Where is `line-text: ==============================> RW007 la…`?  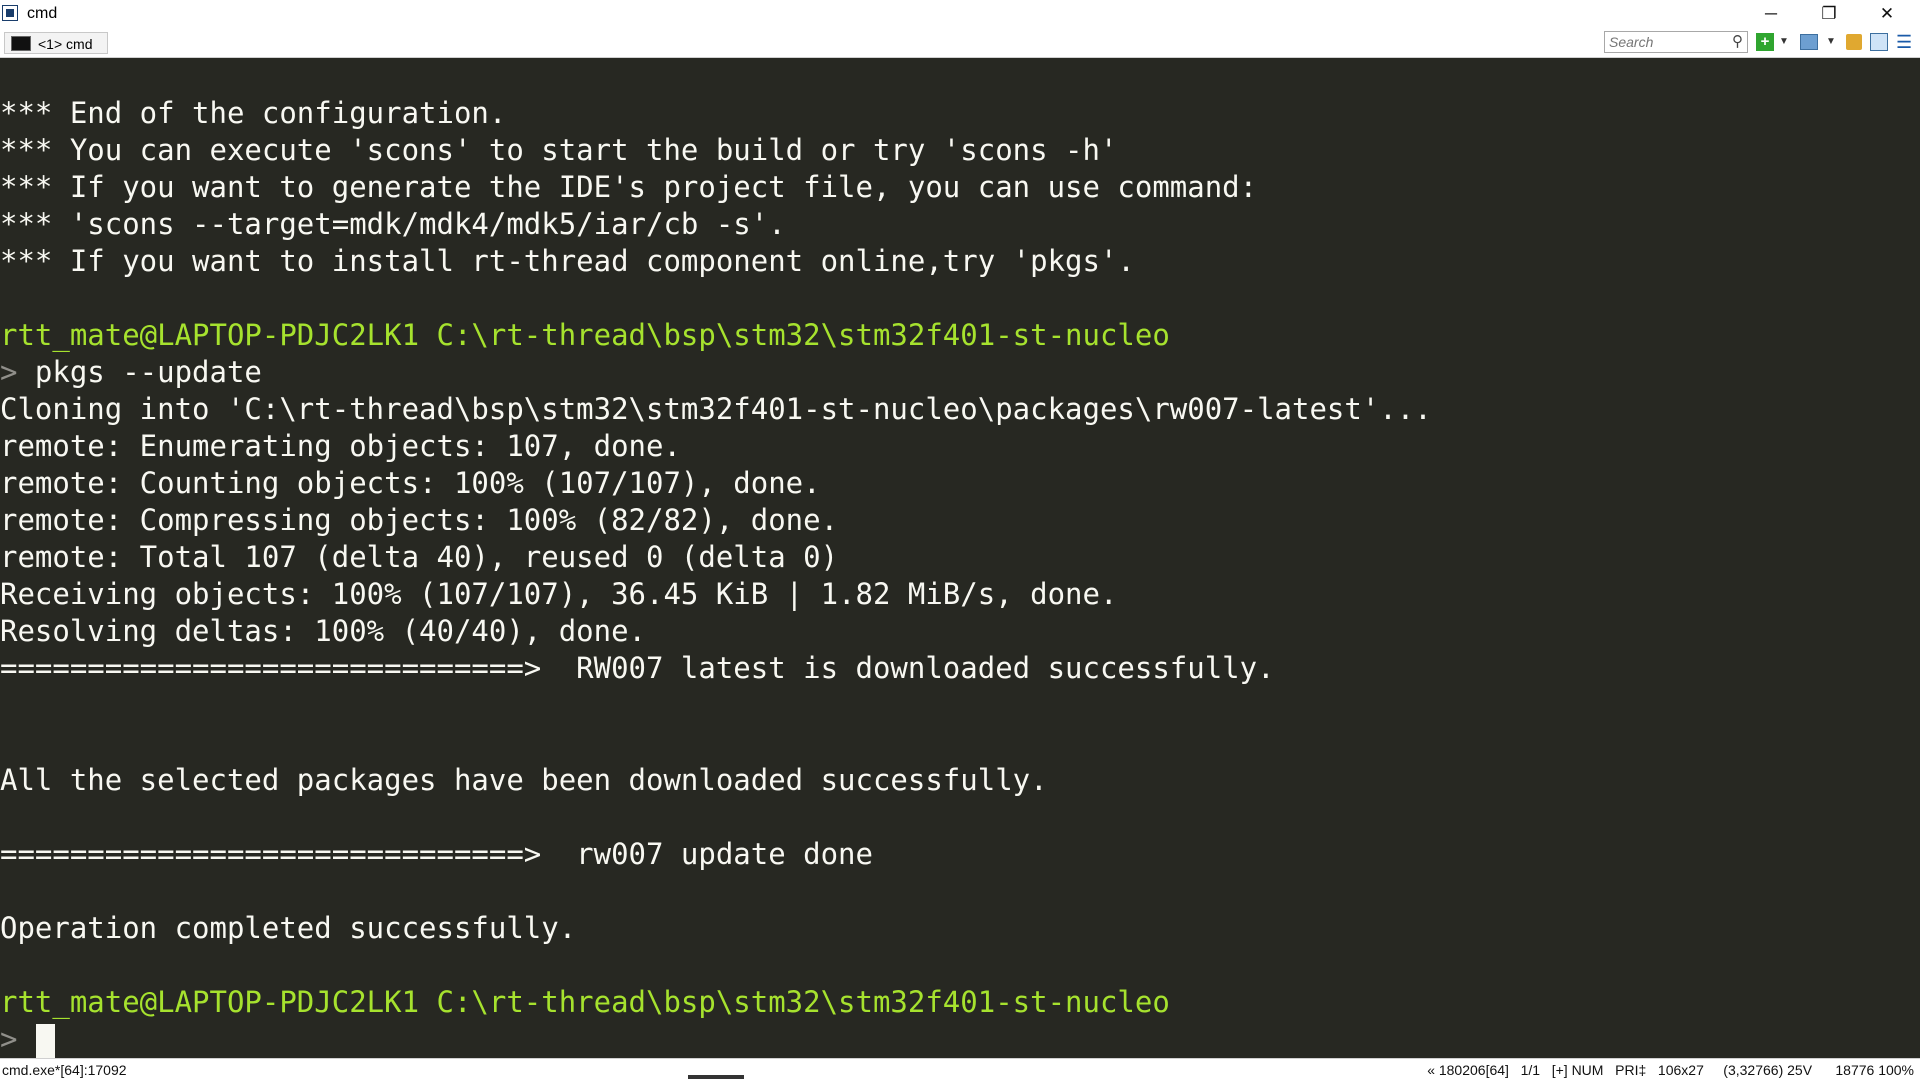 line-text: ==============================> RW007 la… is located at coordinates (637, 668).